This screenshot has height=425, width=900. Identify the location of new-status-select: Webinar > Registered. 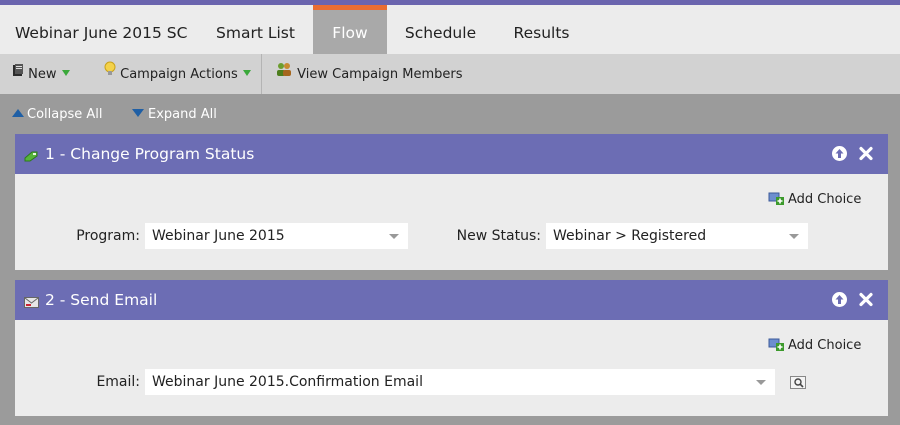
(677, 236).